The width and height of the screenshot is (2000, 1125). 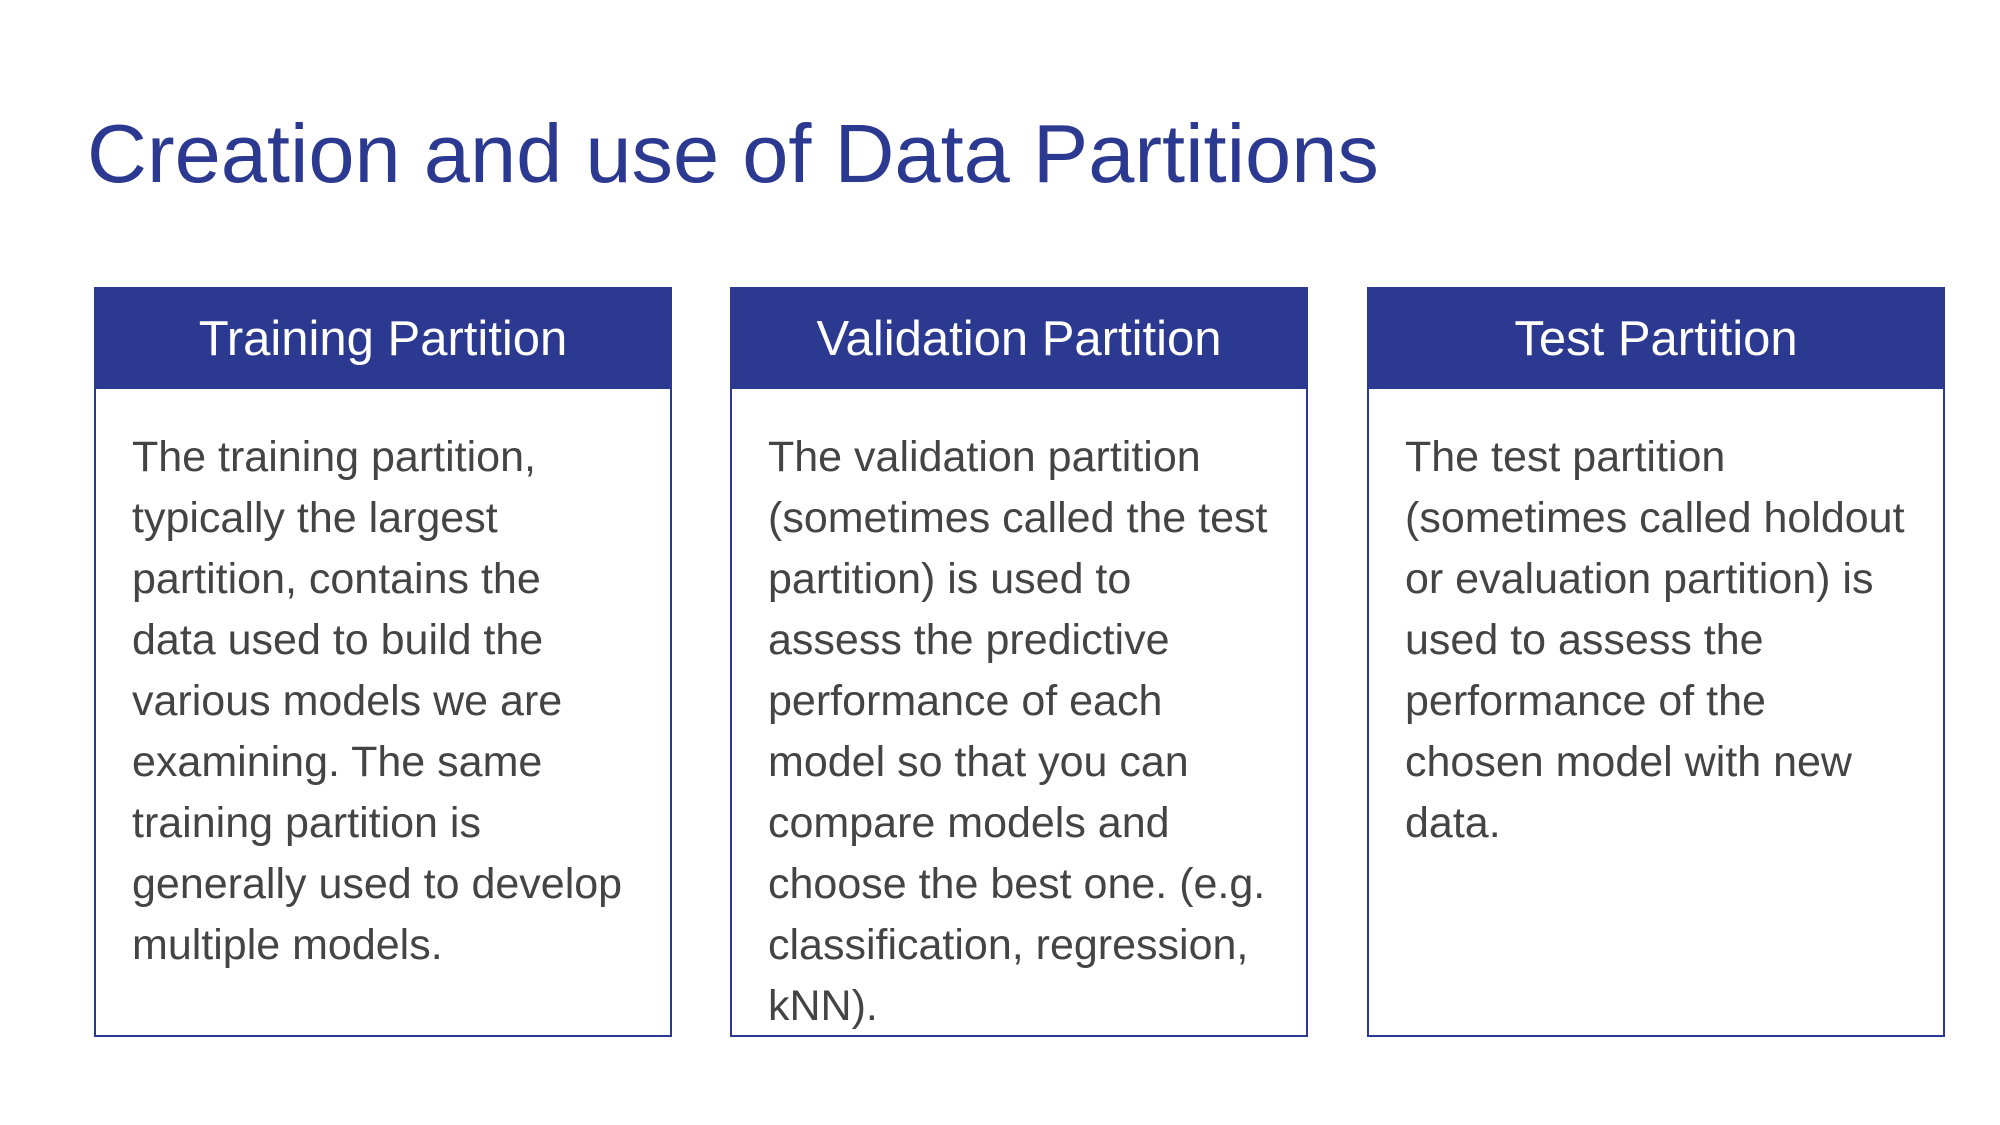 What do you see at coordinates (1019, 339) in the screenshot?
I see `validation-partition-heading: Validation Partition` at bounding box center [1019, 339].